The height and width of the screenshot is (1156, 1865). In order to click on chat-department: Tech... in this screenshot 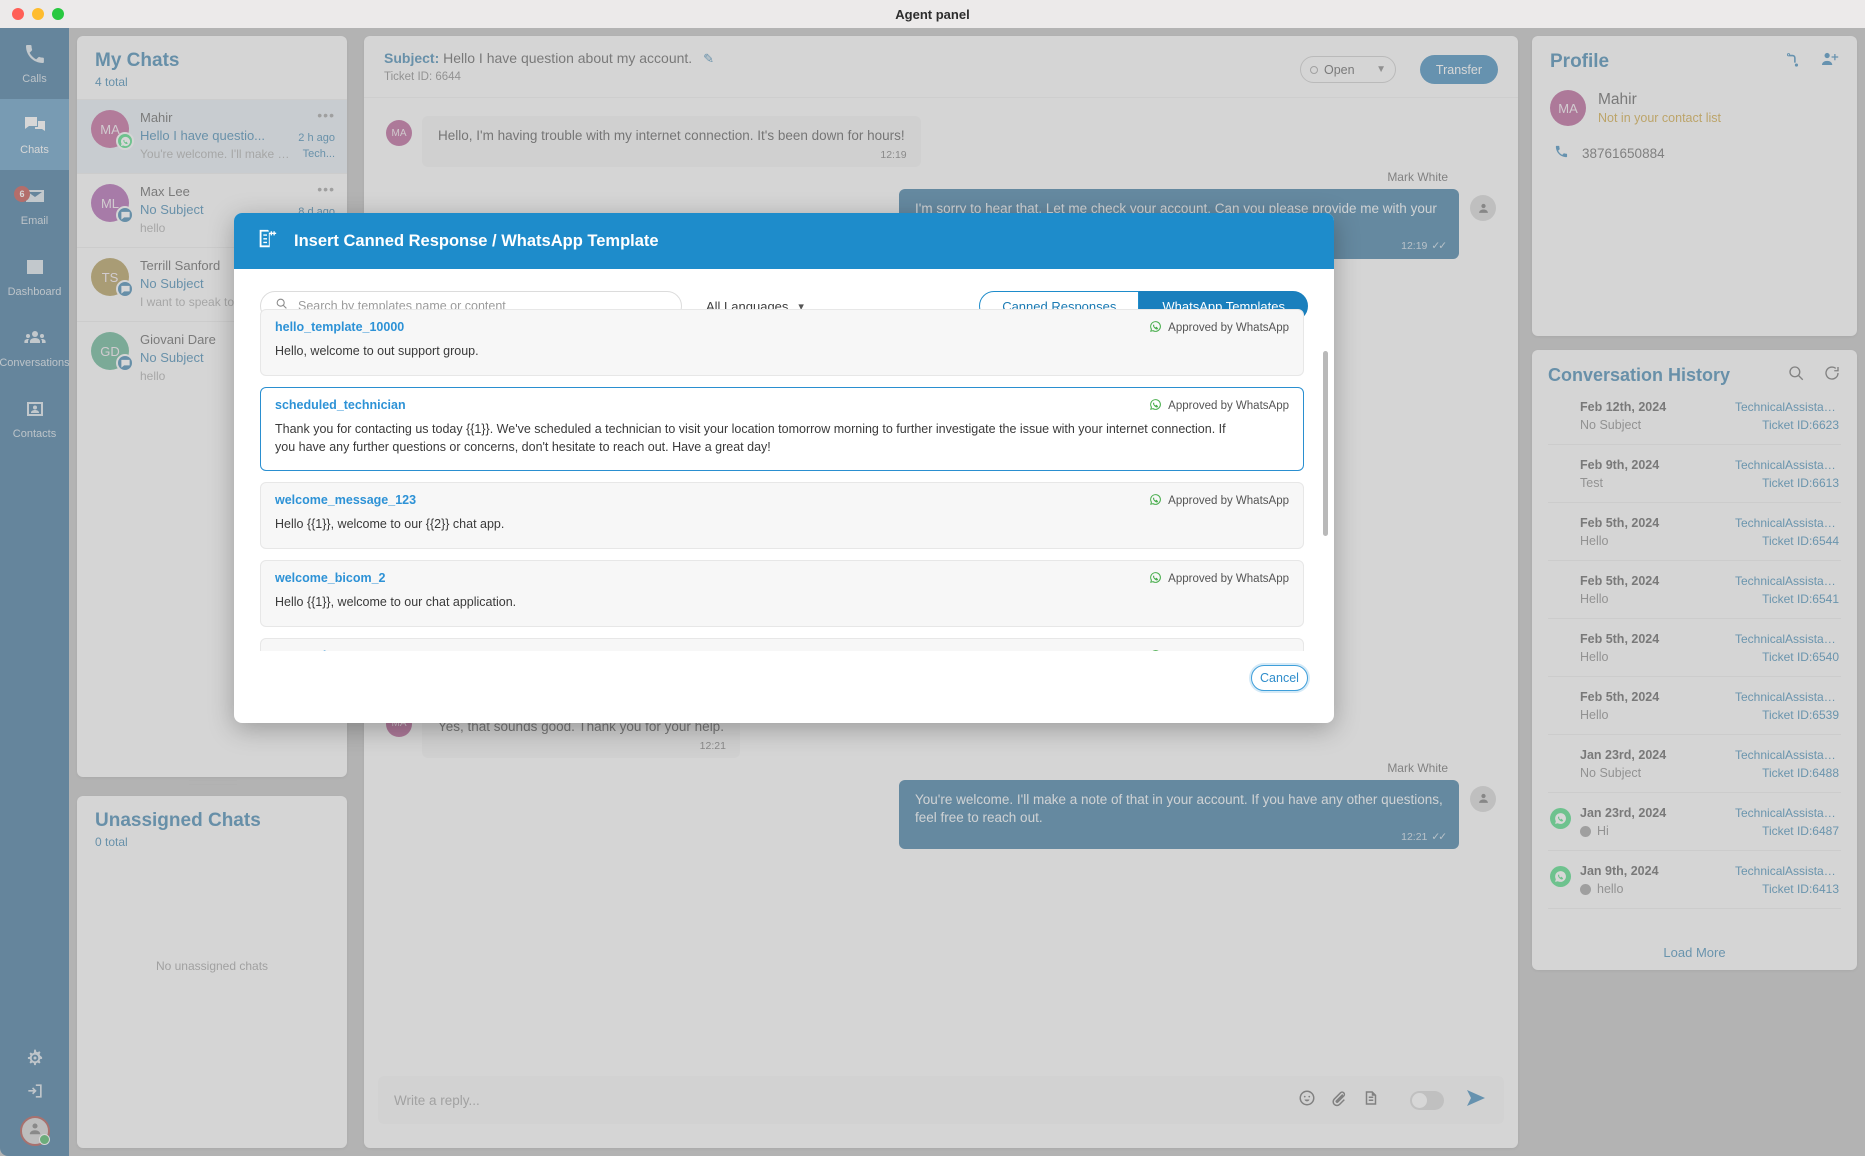, I will do `click(318, 154)`.